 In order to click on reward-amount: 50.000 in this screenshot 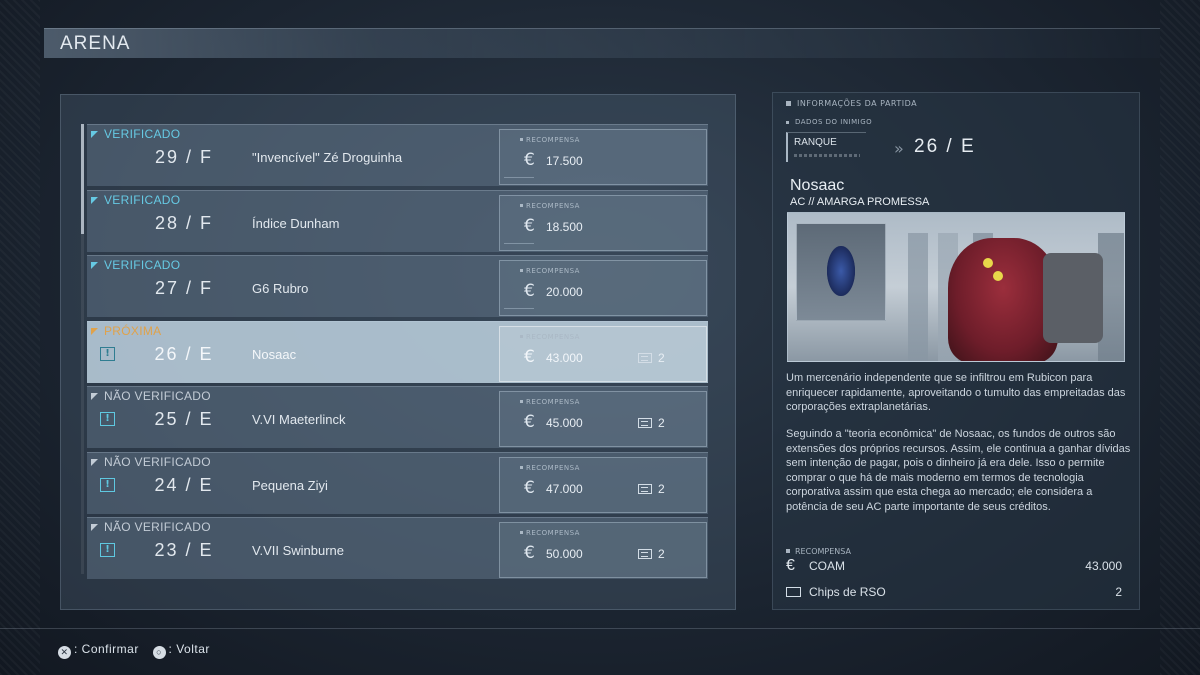, I will do `click(564, 554)`.